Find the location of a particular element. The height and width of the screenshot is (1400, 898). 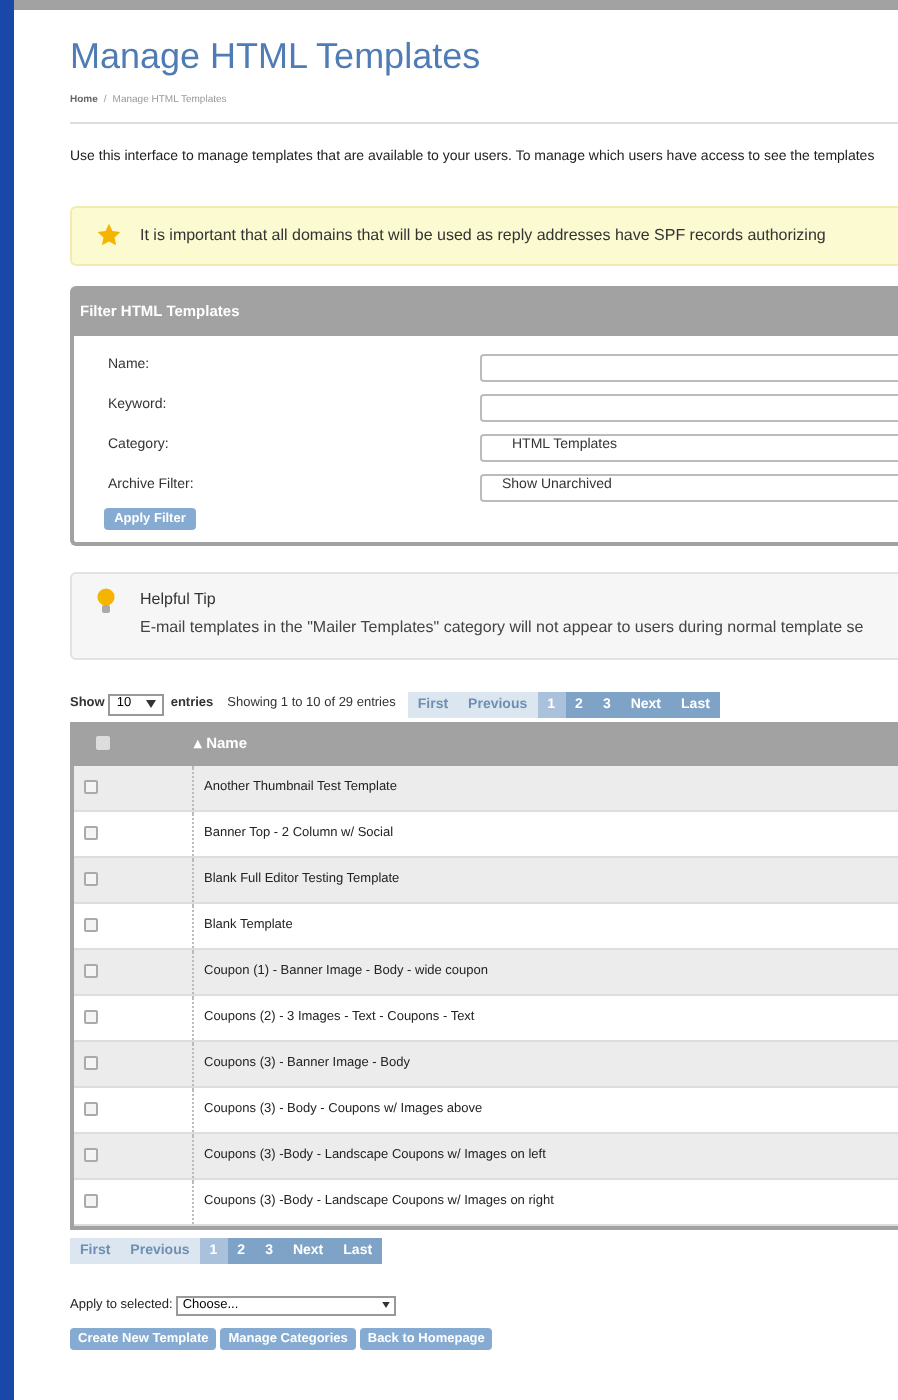

star-icon is located at coordinates (109, 235).